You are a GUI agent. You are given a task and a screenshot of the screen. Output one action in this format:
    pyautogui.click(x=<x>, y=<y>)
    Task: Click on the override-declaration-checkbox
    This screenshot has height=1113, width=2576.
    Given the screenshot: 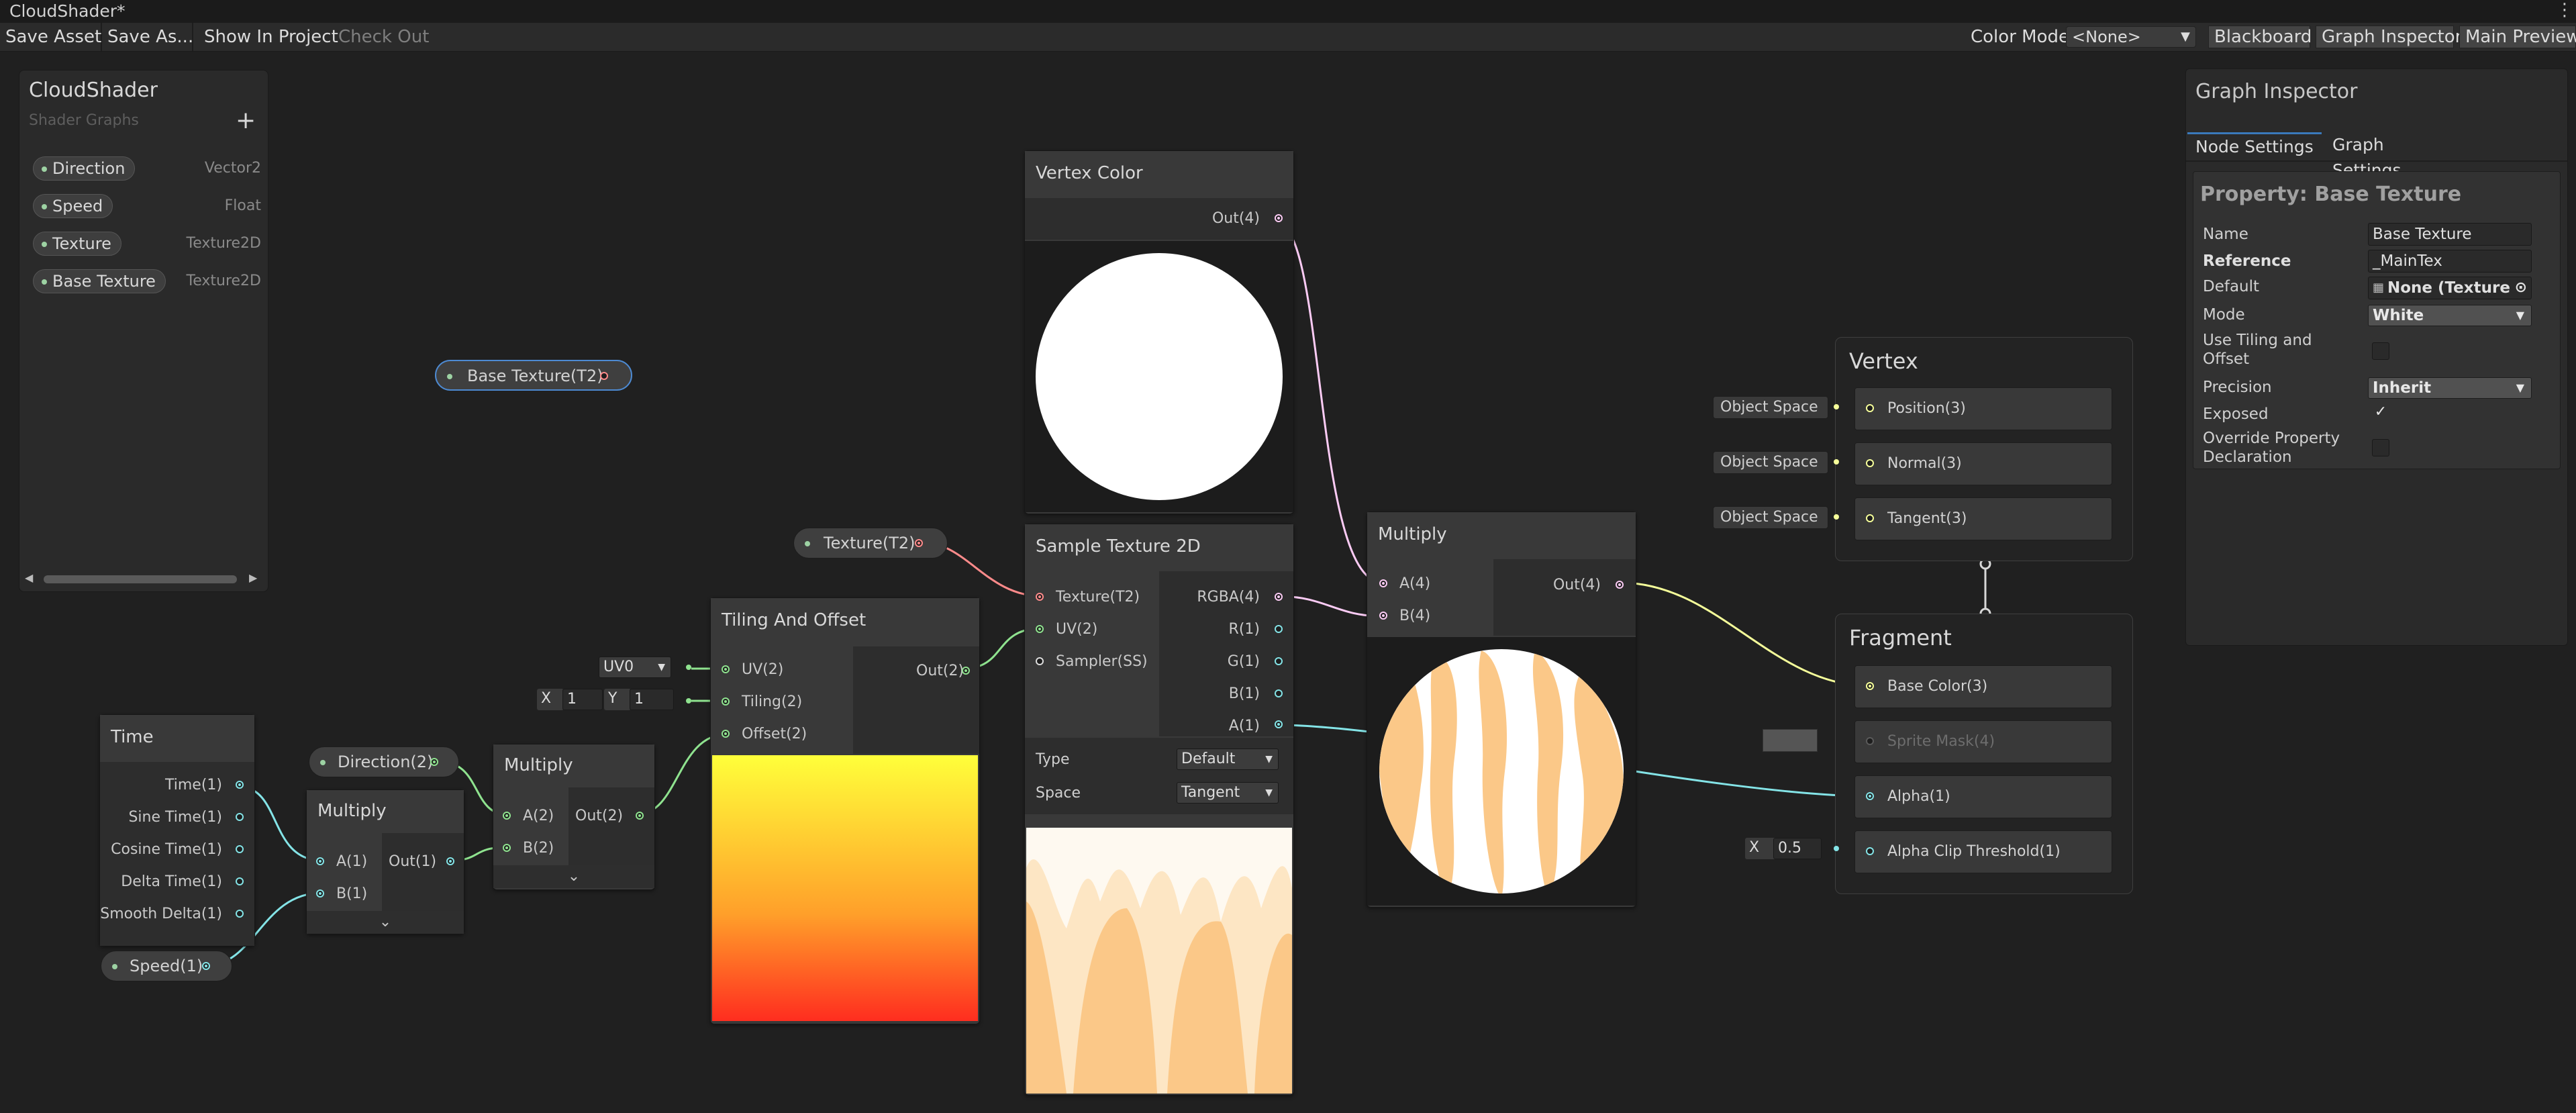 What is the action you would take?
    pyautogui.click(x=2380, y=447)
    